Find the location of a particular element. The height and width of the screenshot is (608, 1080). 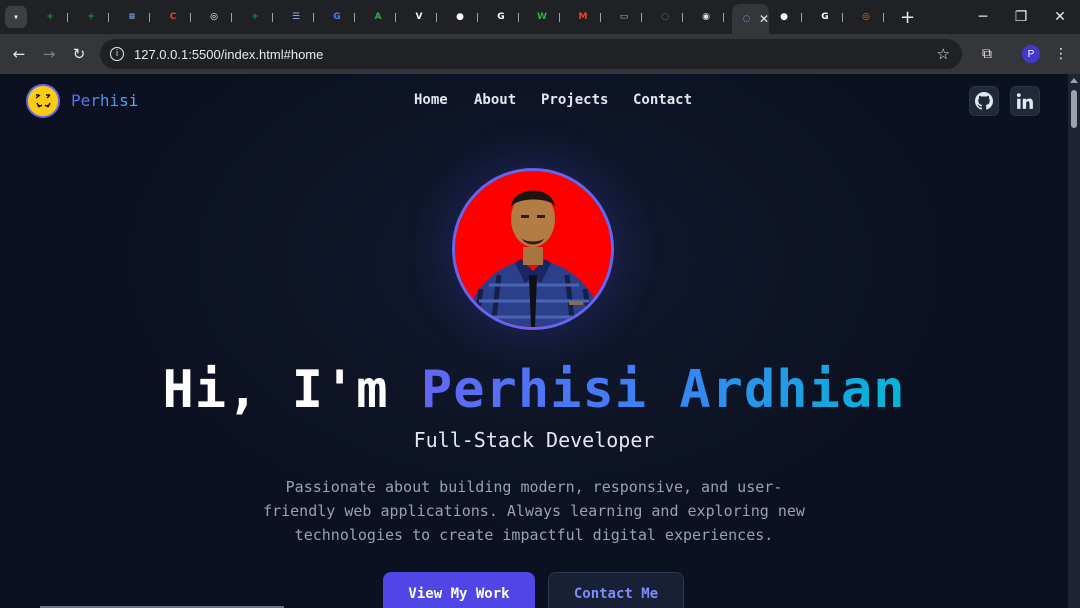

github-icon is located at coordinates (984, 101).